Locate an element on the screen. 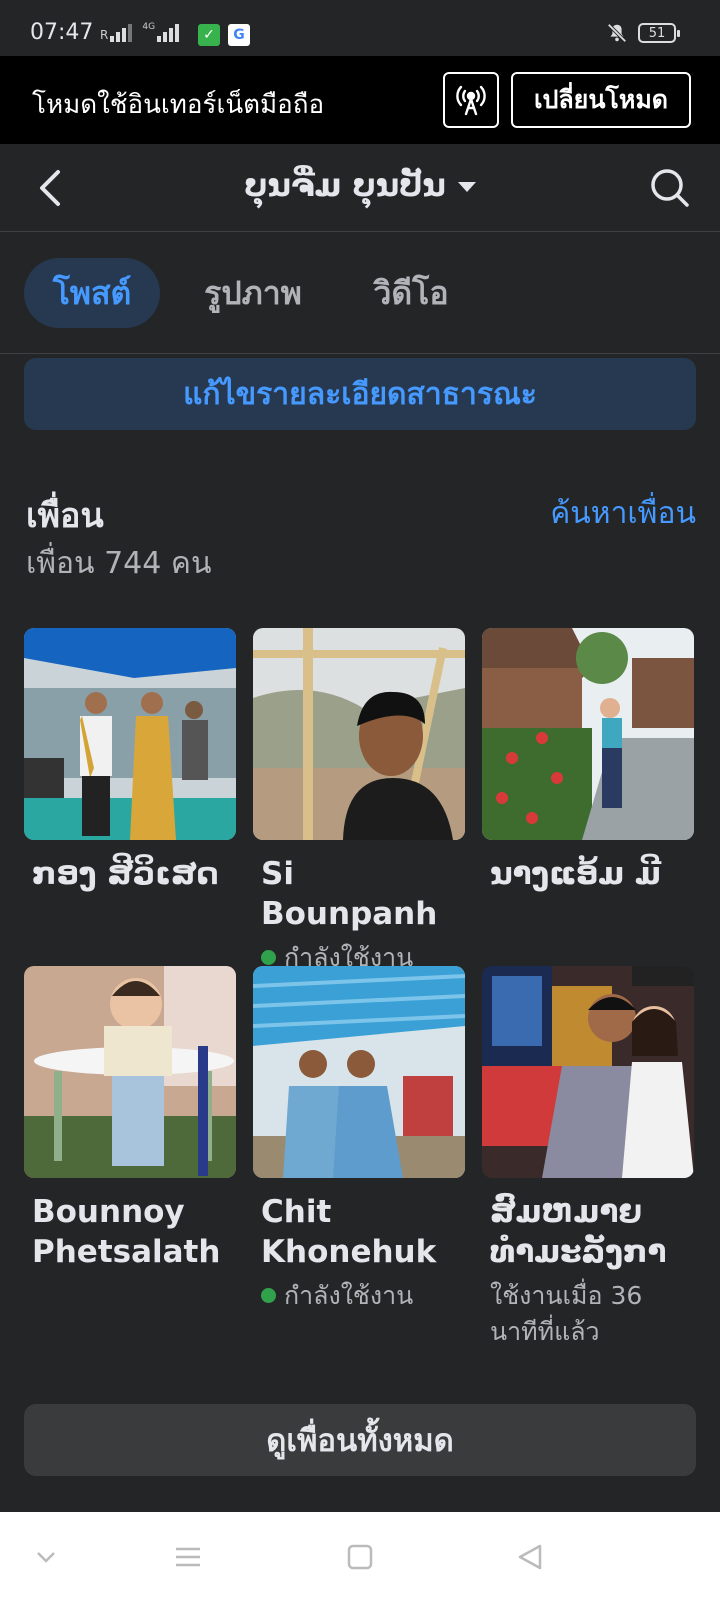 The height and width of the screenshot is (1600, 720). search-button is located at coordinates (670, 188).